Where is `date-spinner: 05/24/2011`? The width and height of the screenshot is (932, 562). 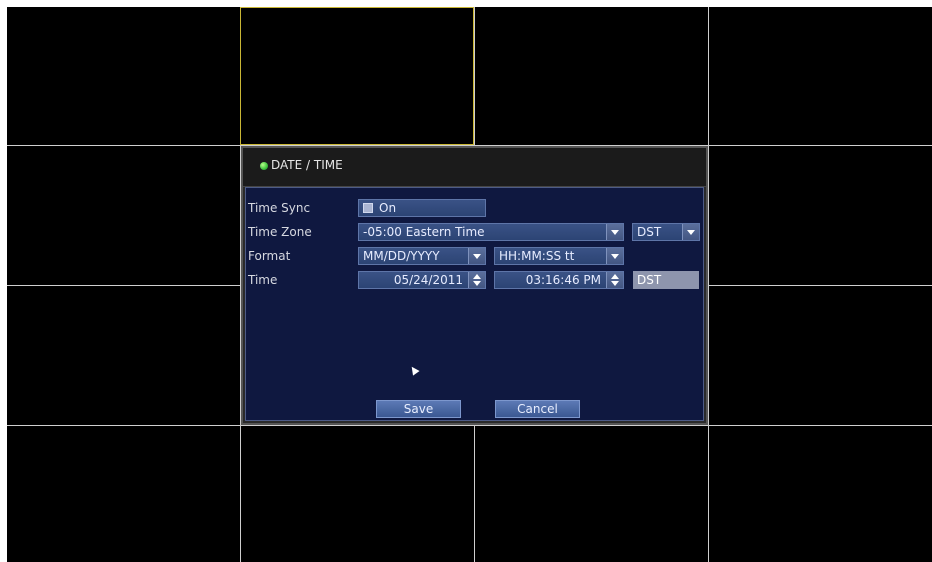 date-spinner: 05/24/2011 is located at coordinates (422, 280).